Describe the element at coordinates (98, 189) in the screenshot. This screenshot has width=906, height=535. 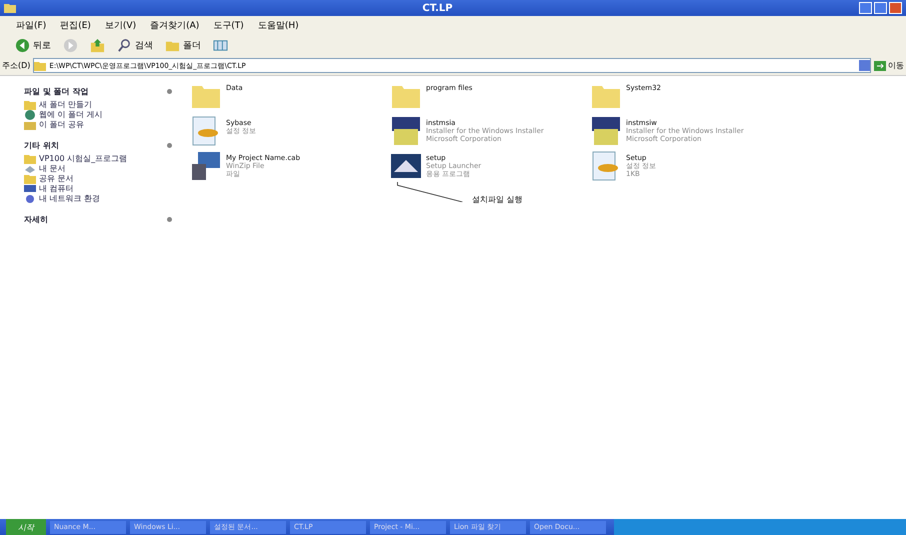
I see `task-link: 내 컴퓨터` at that location.